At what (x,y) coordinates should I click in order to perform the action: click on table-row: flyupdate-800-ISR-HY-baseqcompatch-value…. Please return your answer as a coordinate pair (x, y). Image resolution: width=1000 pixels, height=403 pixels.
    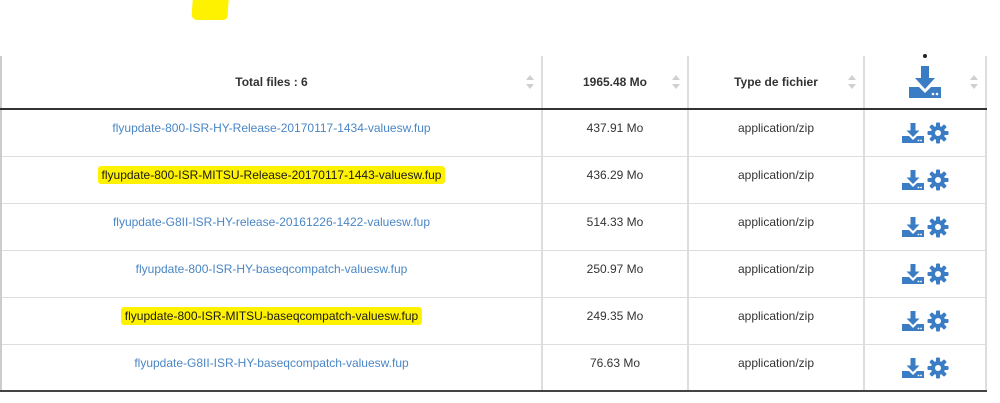
    Looking at the image, I should click on (493, 273).